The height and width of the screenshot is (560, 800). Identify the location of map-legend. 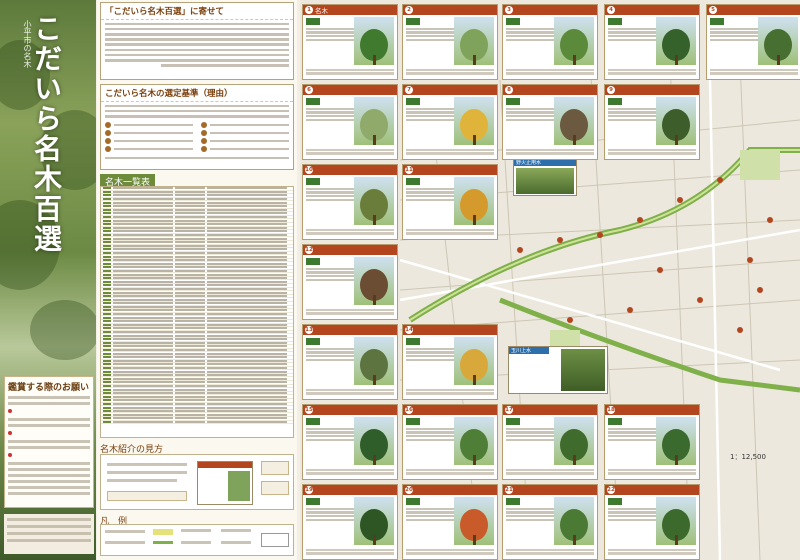
(197, 540).